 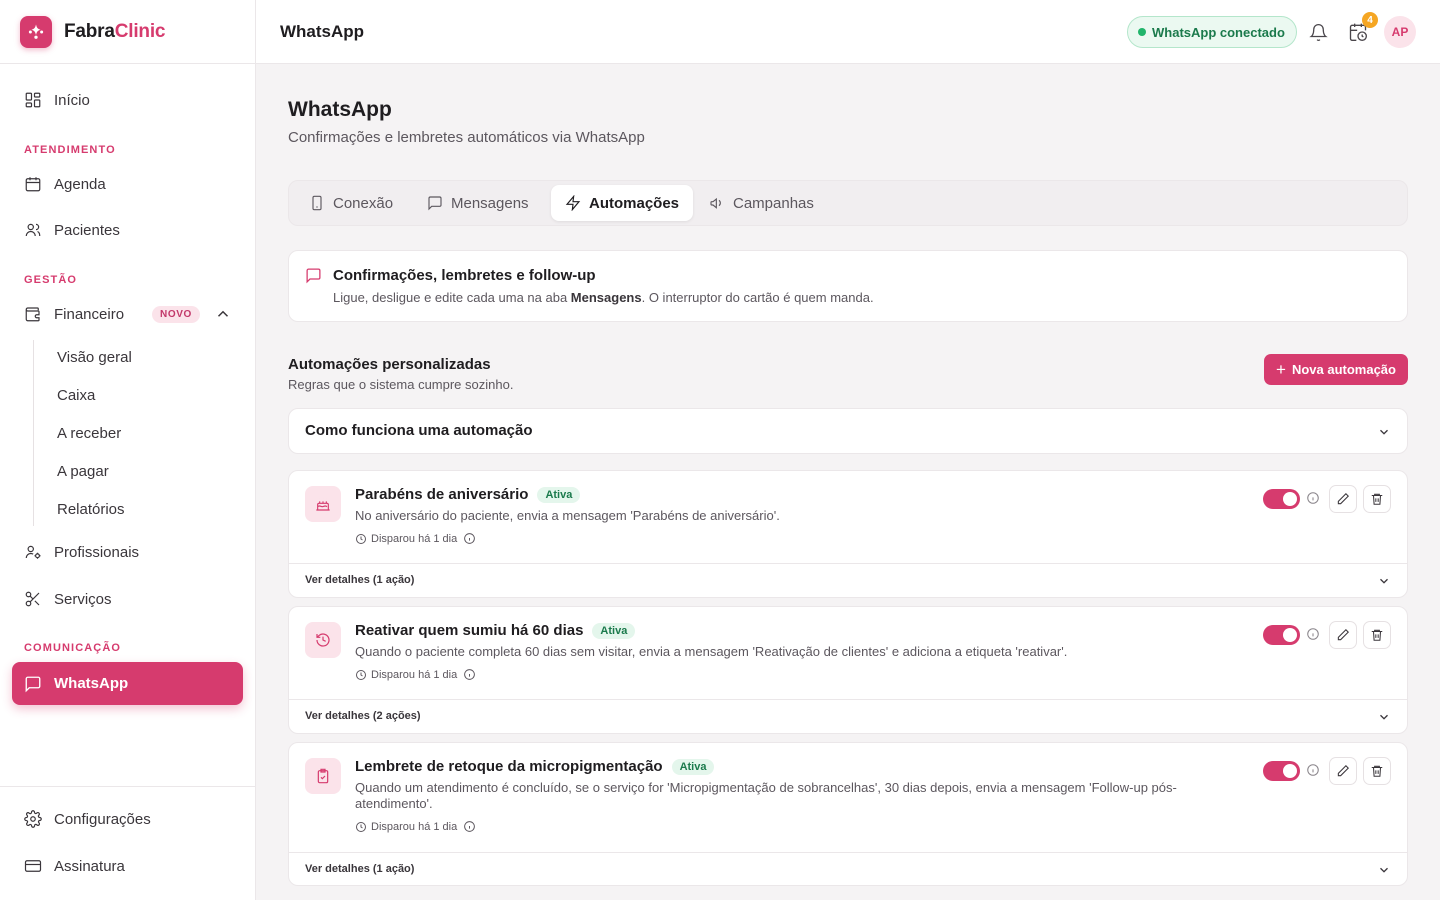 I want to click on tab-campanhas-label: Campanhas, so click(x=773, y=203).